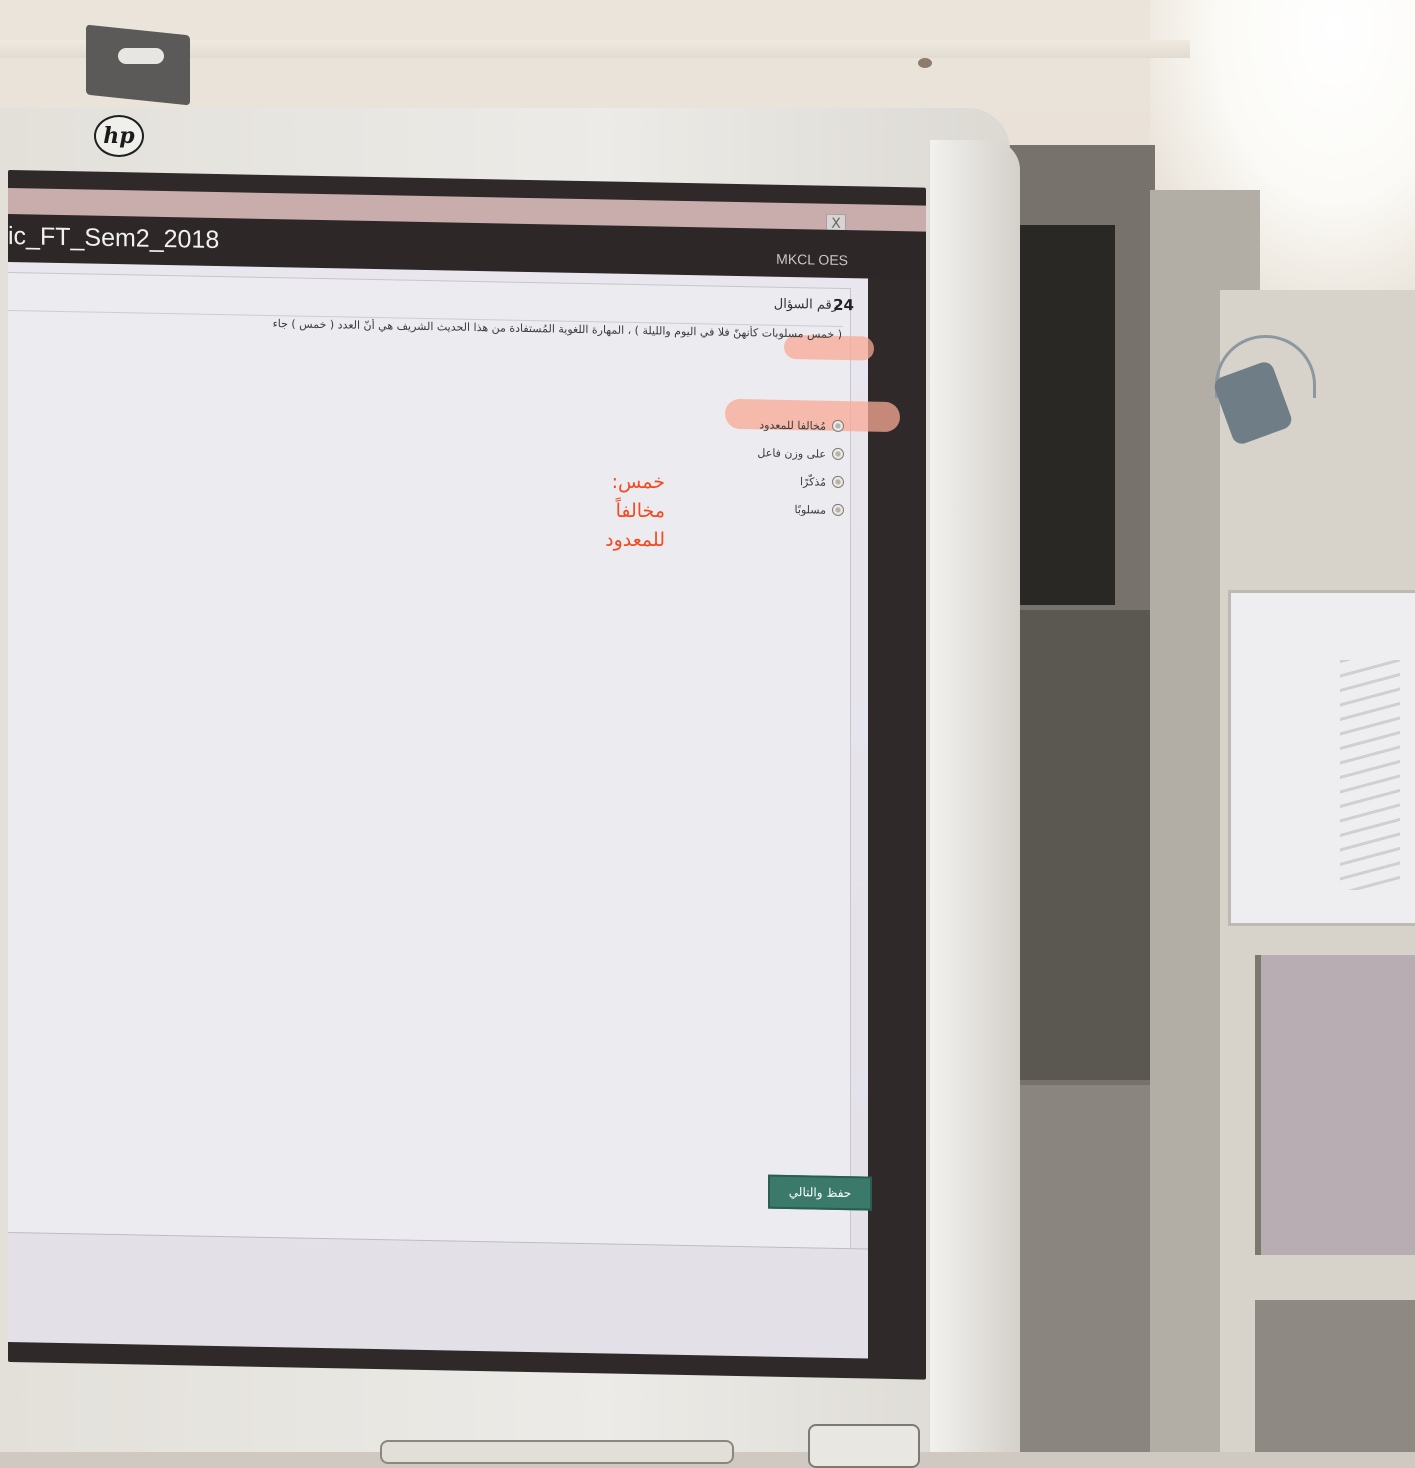  What do you see at coordinates (791, 453) in the screenshot?
I see `answer-option-label: على وزن فاعل` at bounding box center [791, 453].